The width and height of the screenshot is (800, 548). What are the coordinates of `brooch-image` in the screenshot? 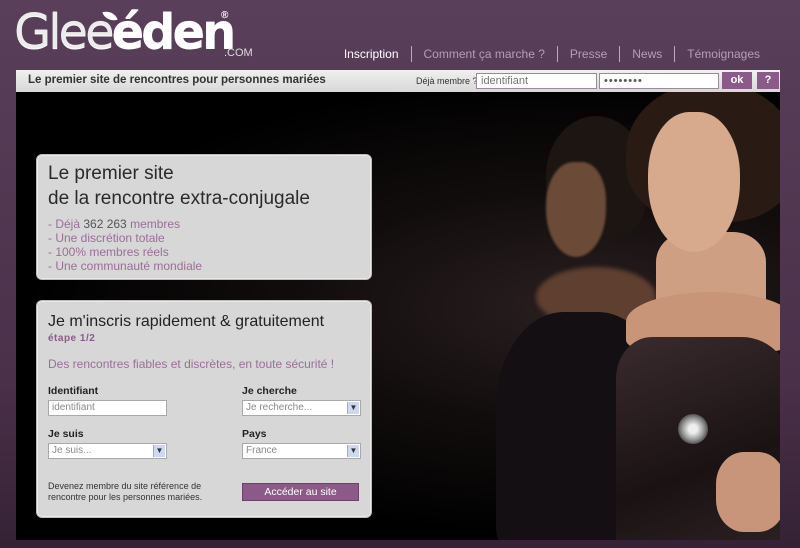 It's located at (693, 429).